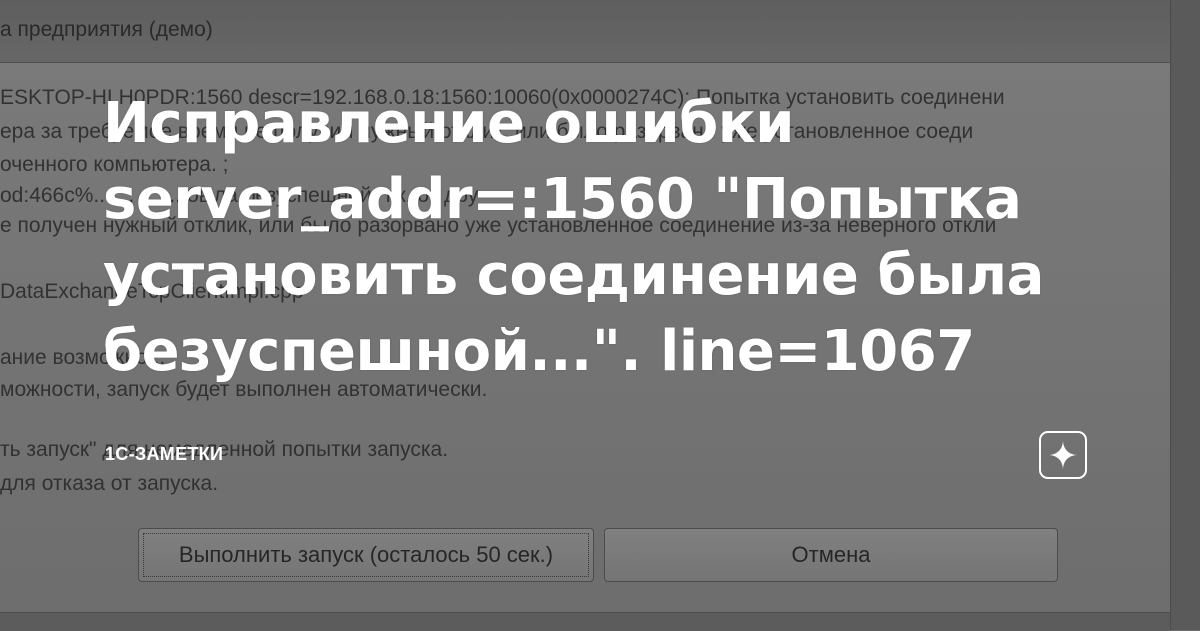 The image size is (1200, 631). I want to click on zen-star-icon, so click(1063, 455).